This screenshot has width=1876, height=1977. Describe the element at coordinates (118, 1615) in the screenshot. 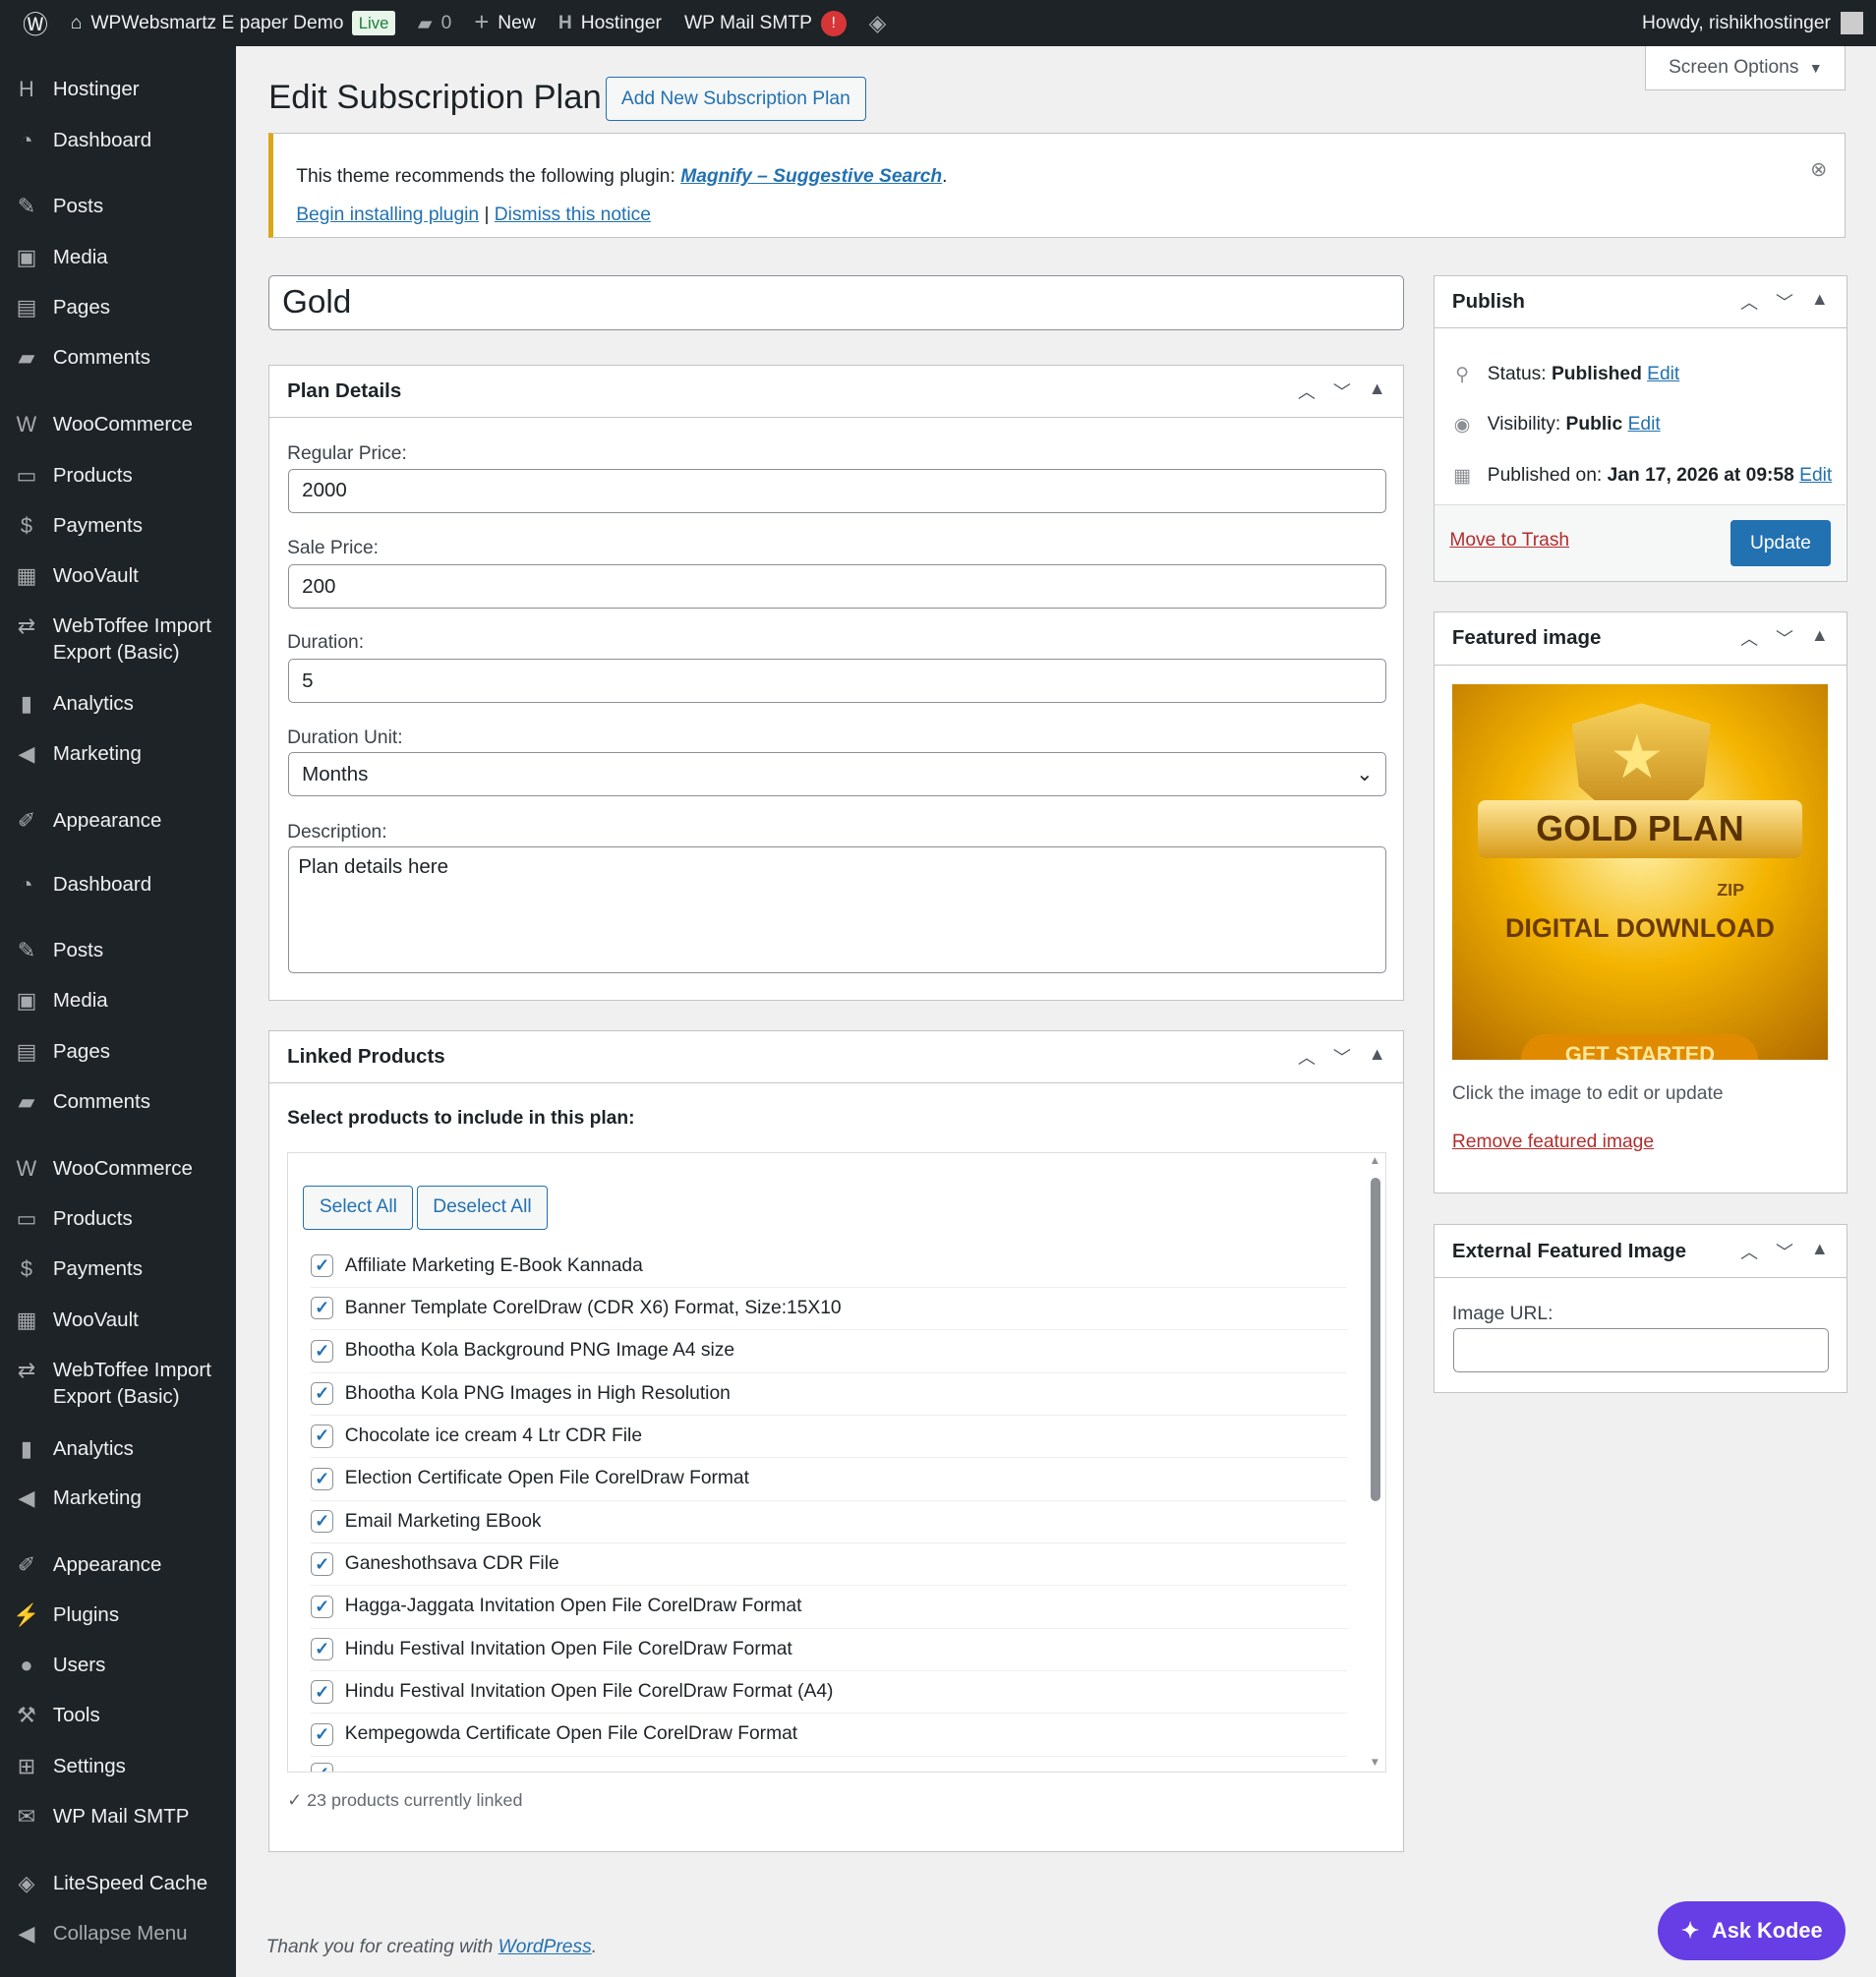

I see `sidebar-item: ⚡ Plugins` at that location.